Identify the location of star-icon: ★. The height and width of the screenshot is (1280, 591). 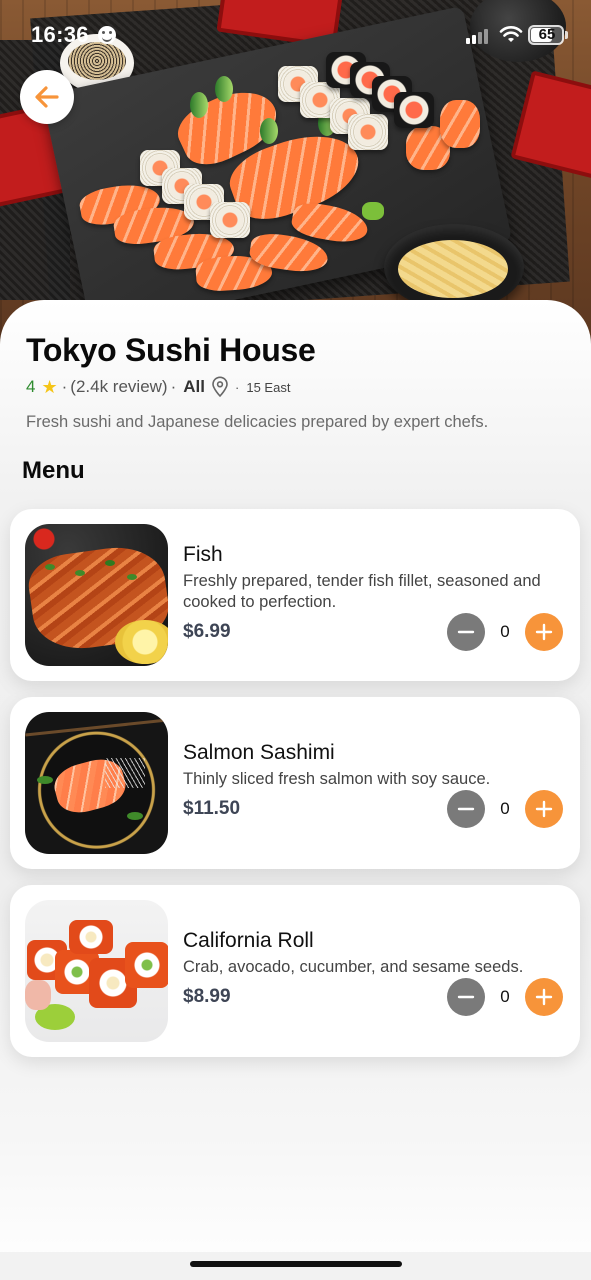
(49, 386).